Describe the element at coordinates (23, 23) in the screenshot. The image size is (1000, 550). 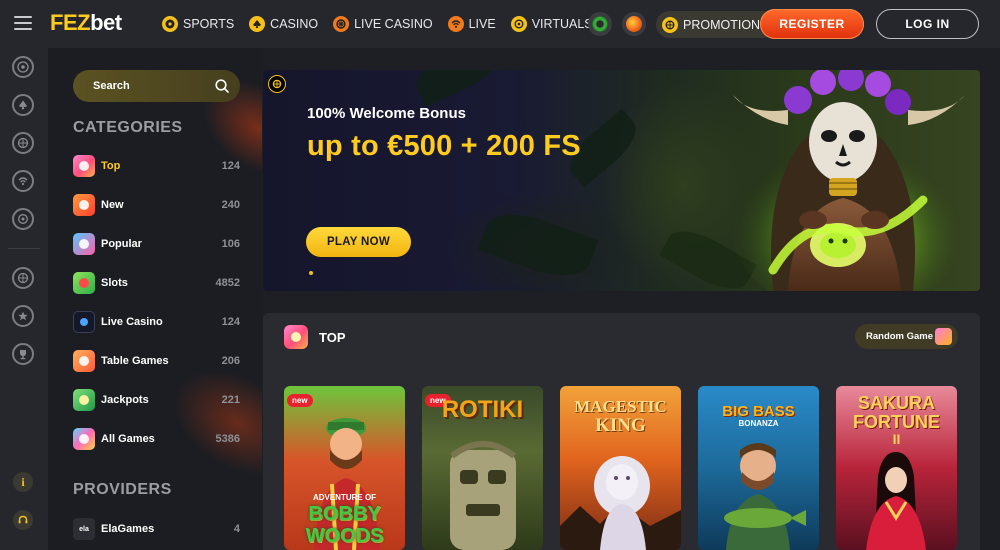
I see `menu-icon` at that location.